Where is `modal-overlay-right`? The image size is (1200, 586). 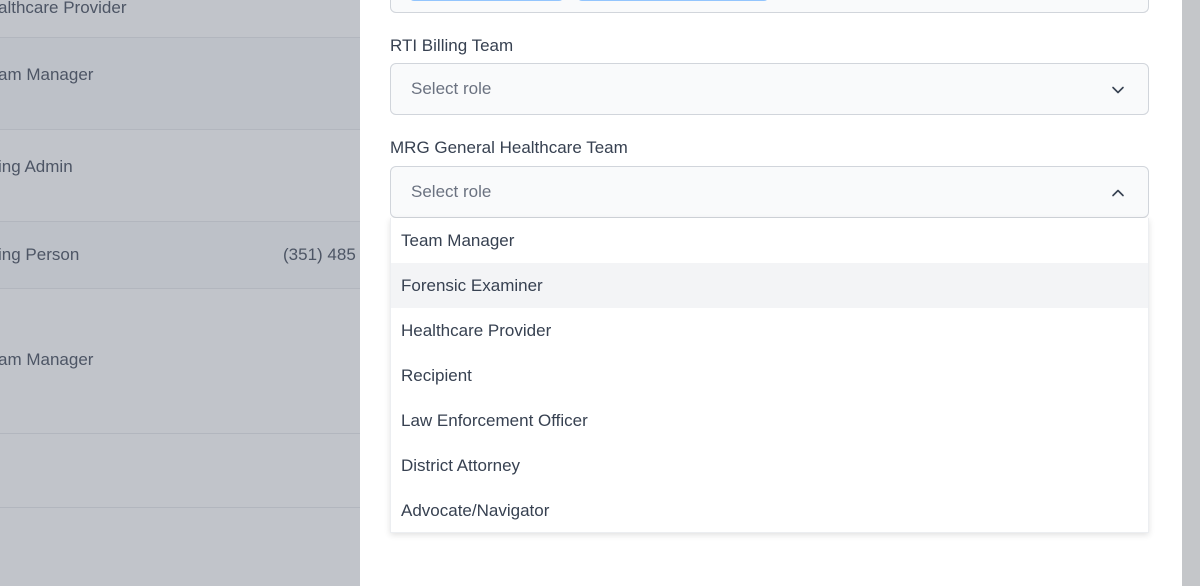
modal-overlay-right is located at coordinates (1191, 293).